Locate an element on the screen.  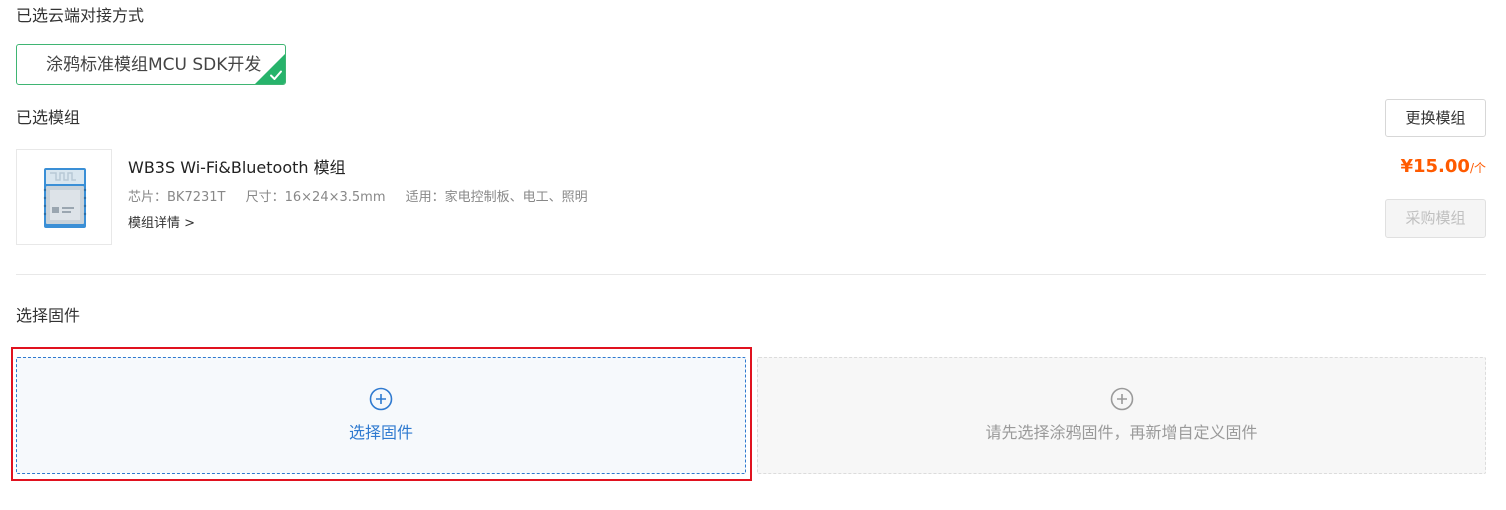
module-size: 尺寸：16×24×3.5mm is located at coordinates (315, 197).